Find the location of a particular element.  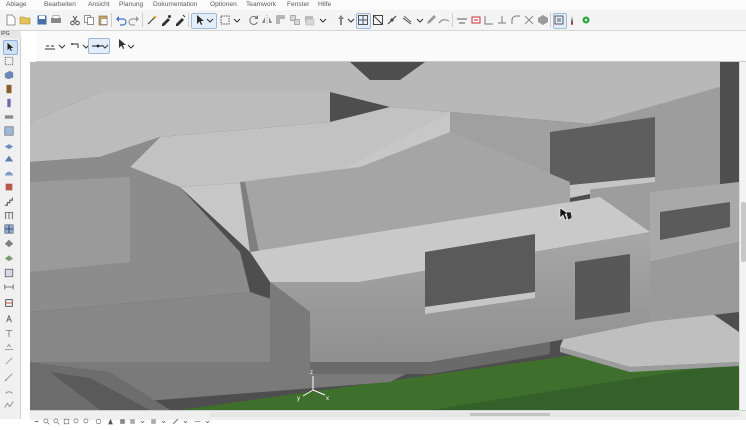

marquee-icon is located at coordinates (225, 20).